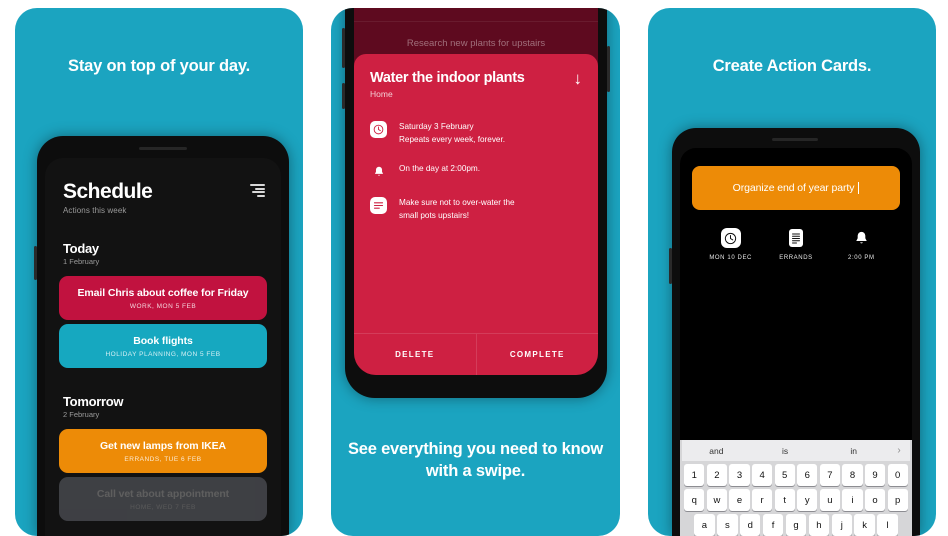 Image resolution: width=948 pixels, height=536 pixels. What do you see at coordinates (853, 451) in the screenshot?
I see `suggestion-item: in` at bounding box center [853, 451].